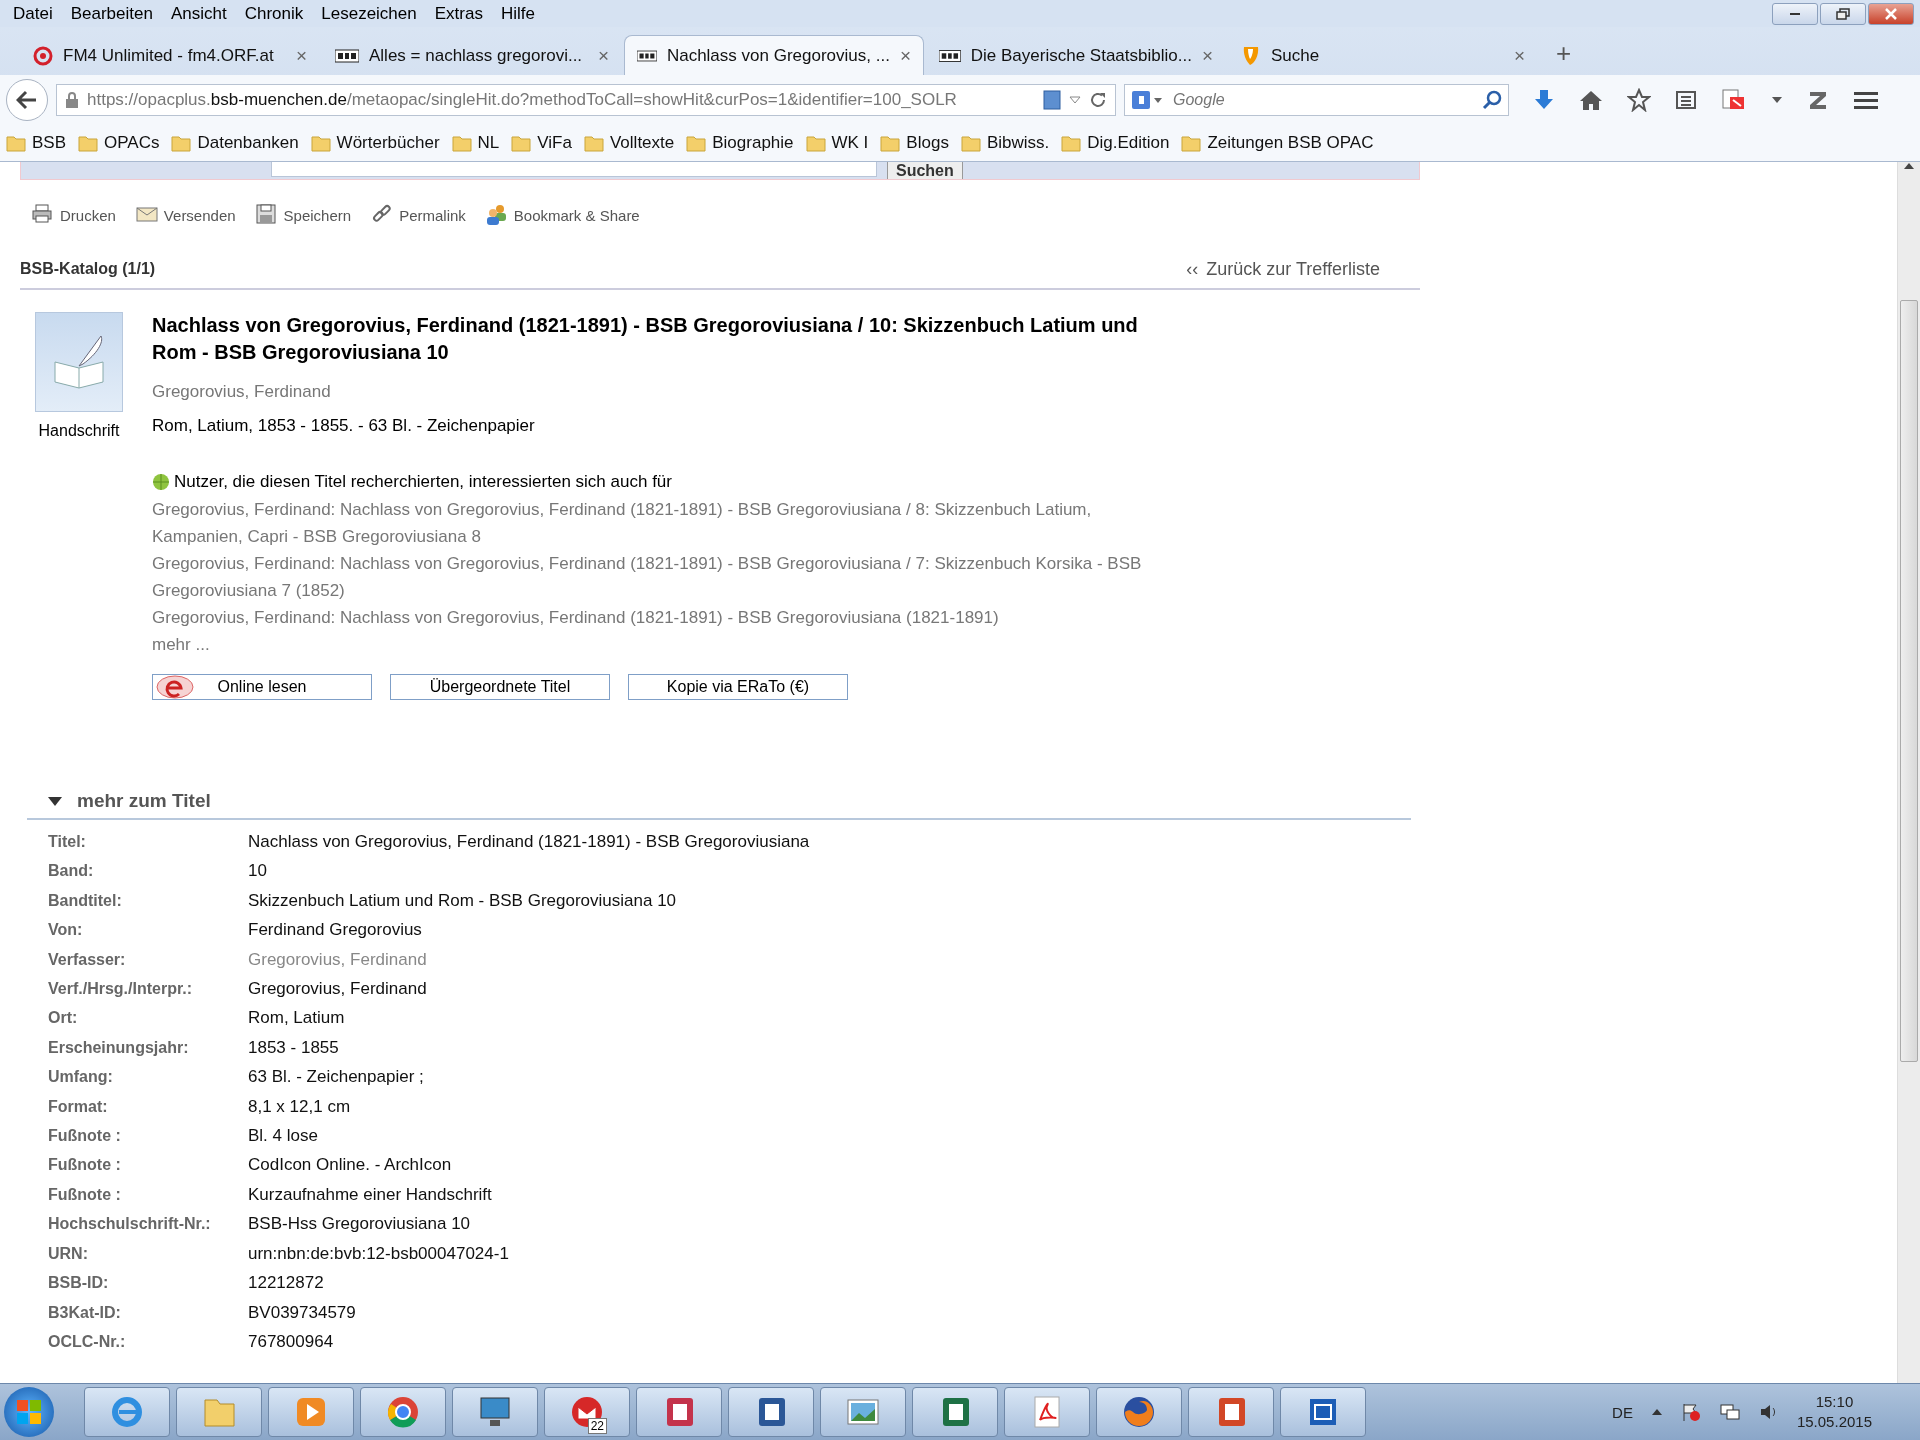 Image resolution: width=1920 pixels, height=1440 pixels. Describe the element at coordinates (1076, 55) in the screenshot. I see `browser-tab: Die Bayerische Staatsbiblio... ×` at that location.